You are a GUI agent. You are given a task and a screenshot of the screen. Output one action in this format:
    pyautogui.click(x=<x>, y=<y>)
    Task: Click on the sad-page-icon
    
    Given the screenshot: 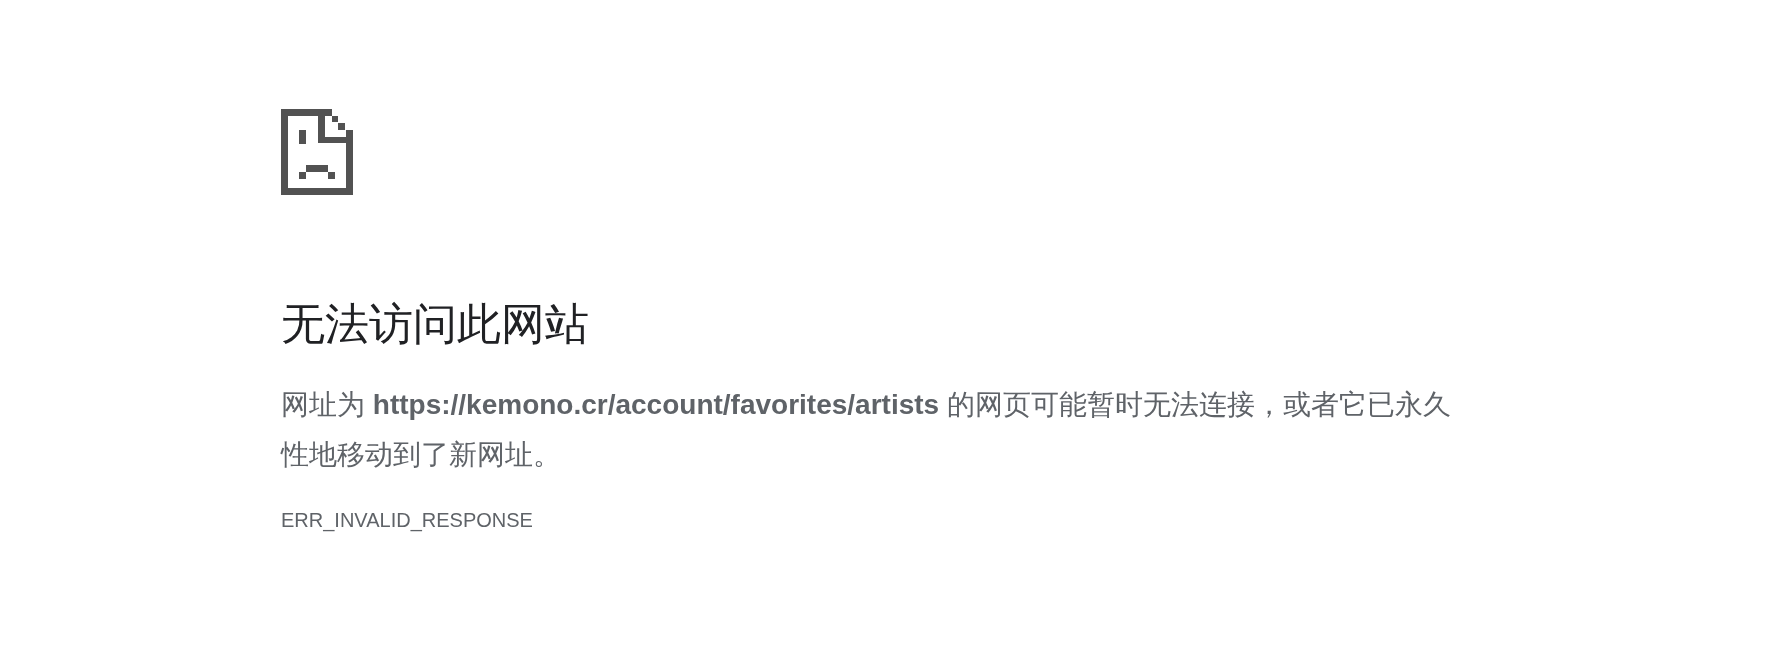 What is the action you would take?
    pyautogui.click(x=317, y=152)
    